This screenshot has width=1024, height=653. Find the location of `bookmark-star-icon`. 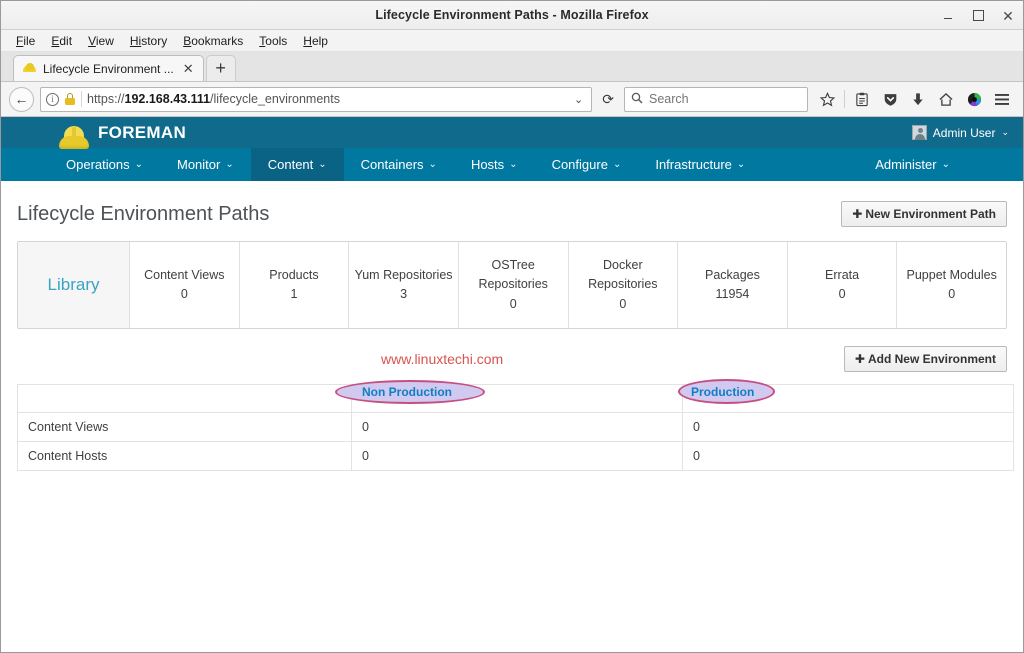

bookmark-star-icon is located at coordinates (827, 99).